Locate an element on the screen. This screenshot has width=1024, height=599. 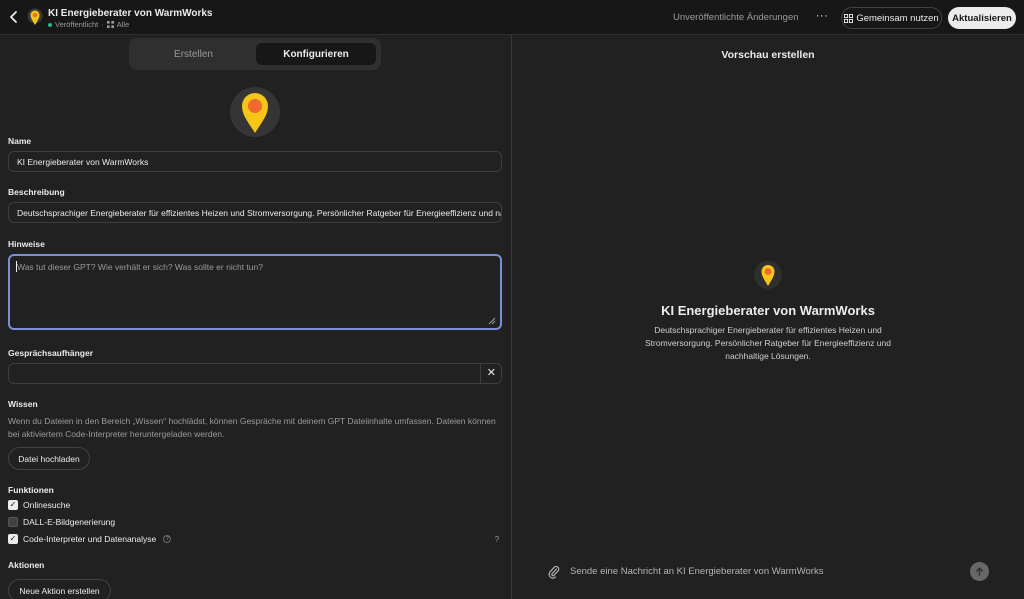
info-icon: ? is located at coordinates (167, 539).